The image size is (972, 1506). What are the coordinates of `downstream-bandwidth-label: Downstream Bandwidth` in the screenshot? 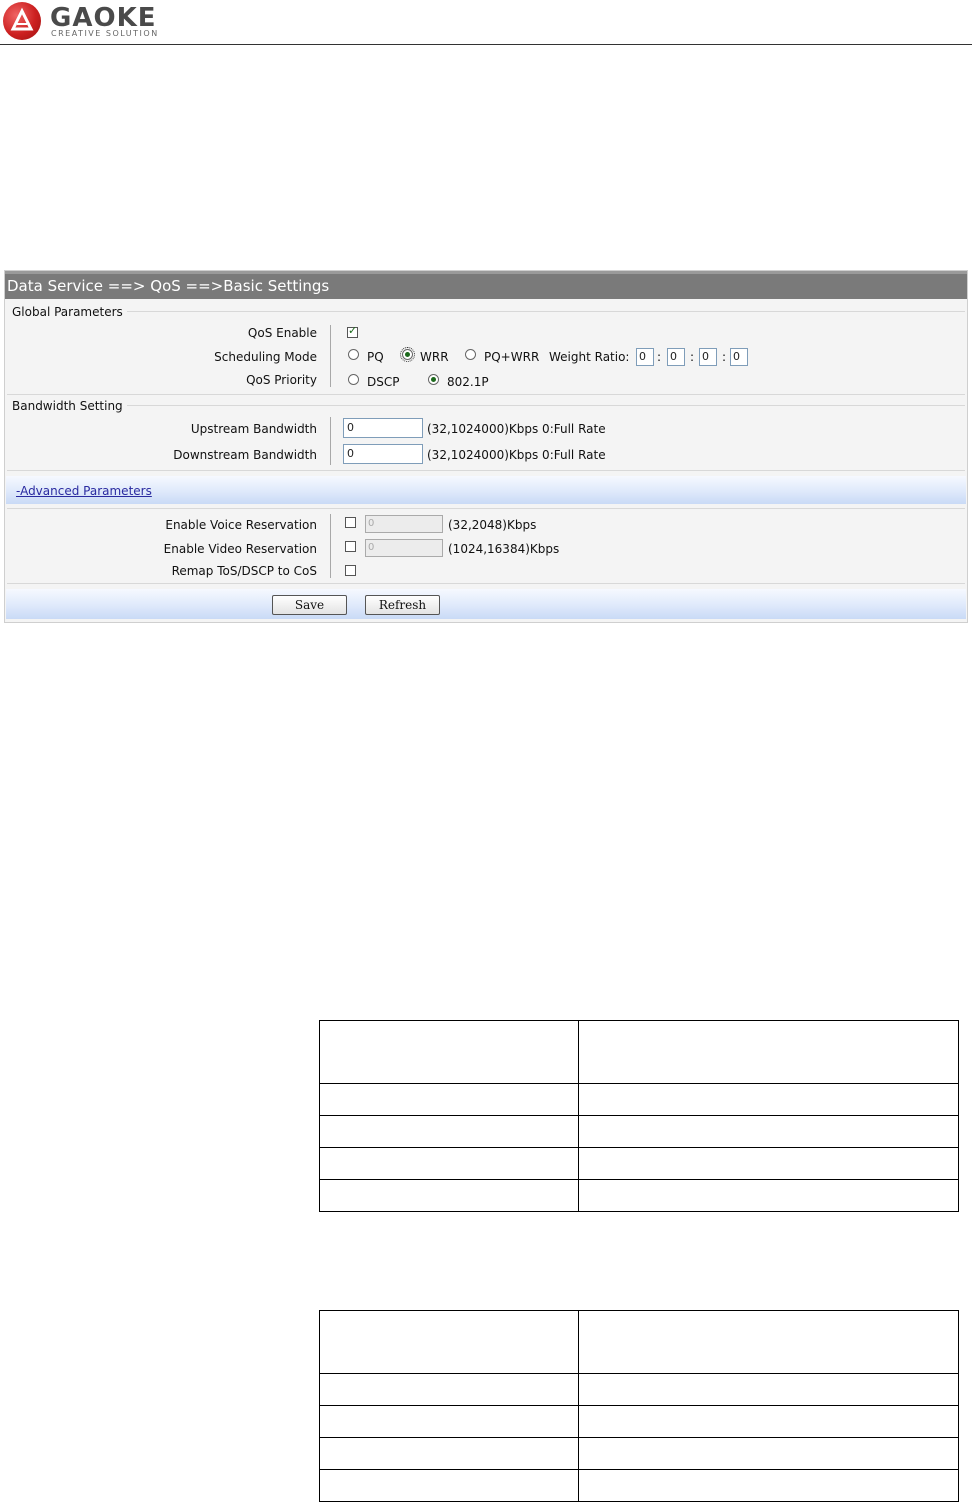 It's located at (245, 455).